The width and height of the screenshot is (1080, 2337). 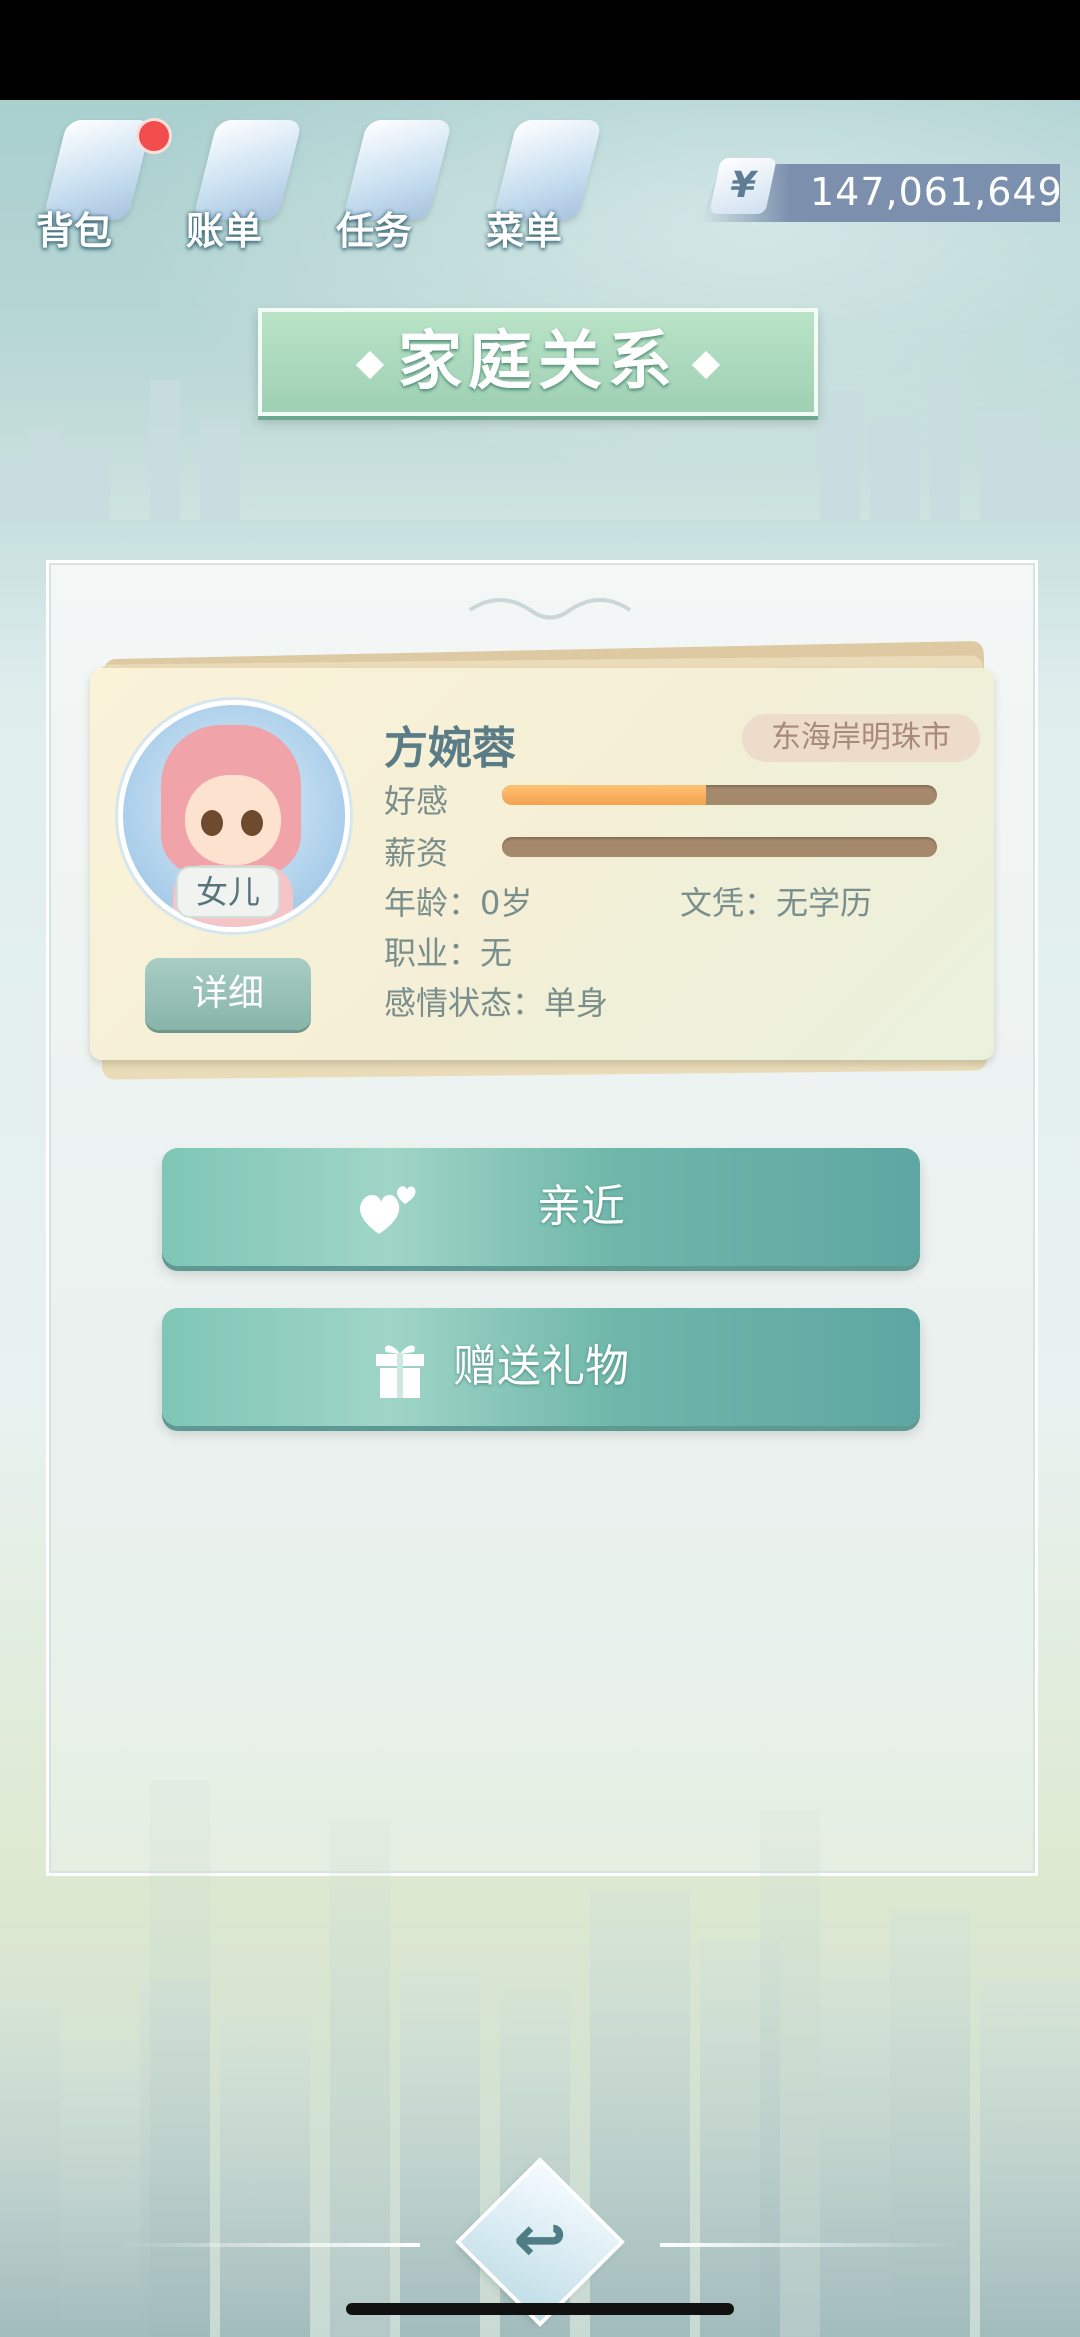 I want to click on nav-bill: 账单, so click(x=245, y=185).